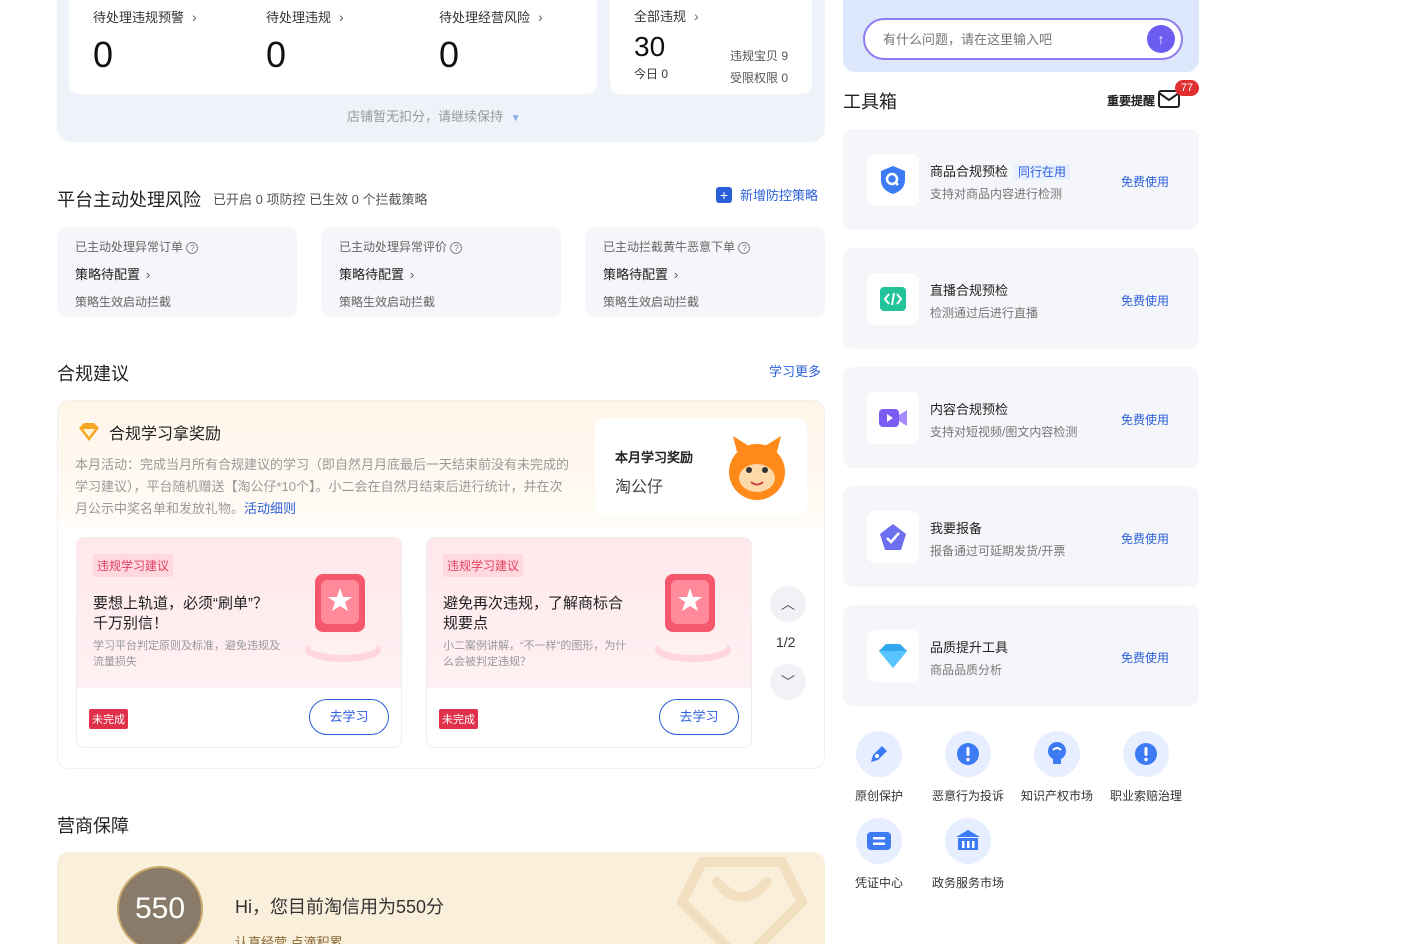 This screenshot has height=944, width=1408. What do you see at coordinates (759, 67) in the screenshot?
I see `all-violation-detail: 违规宝贝 9 受限权限 0` at bounding box center [759, 67].